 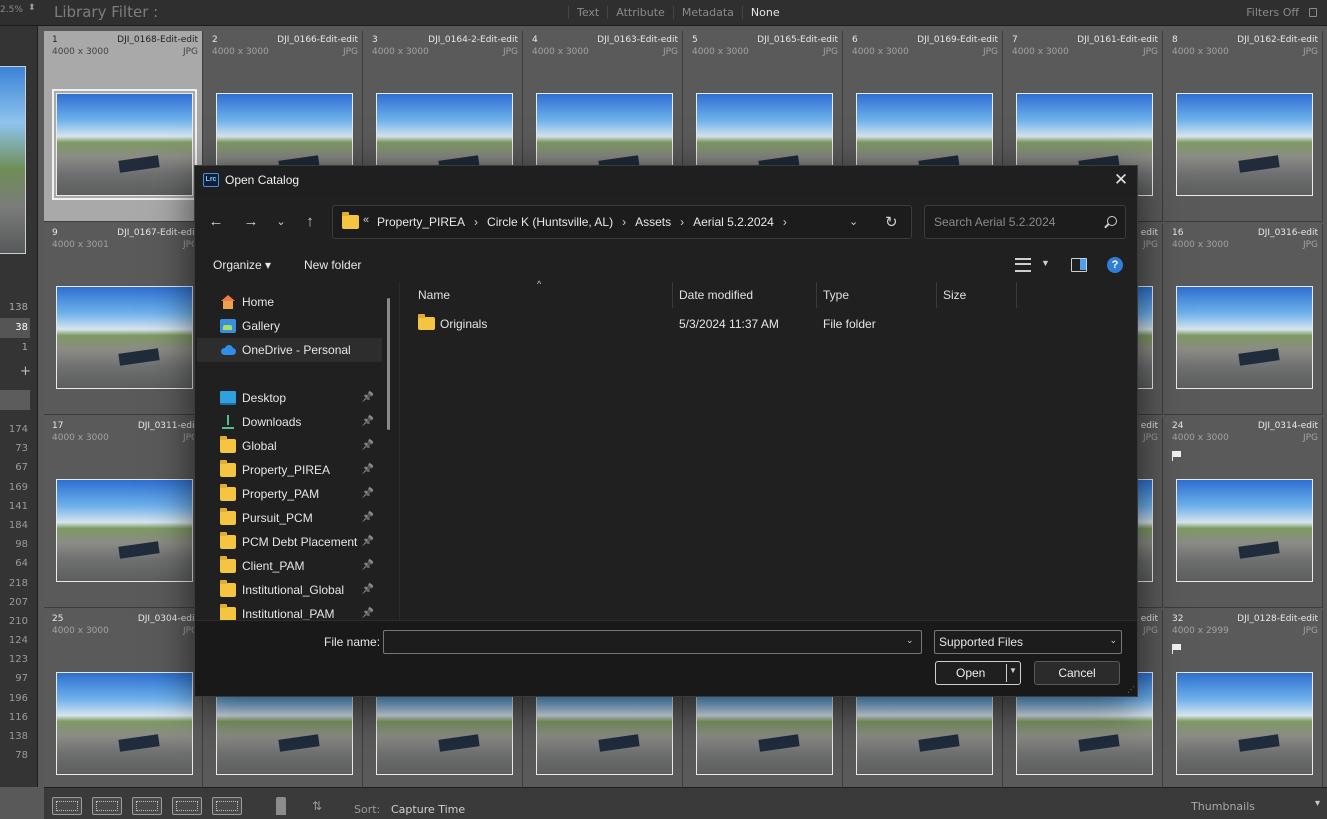 I want to click on collection-count: 207, so click(x=15, y=602).